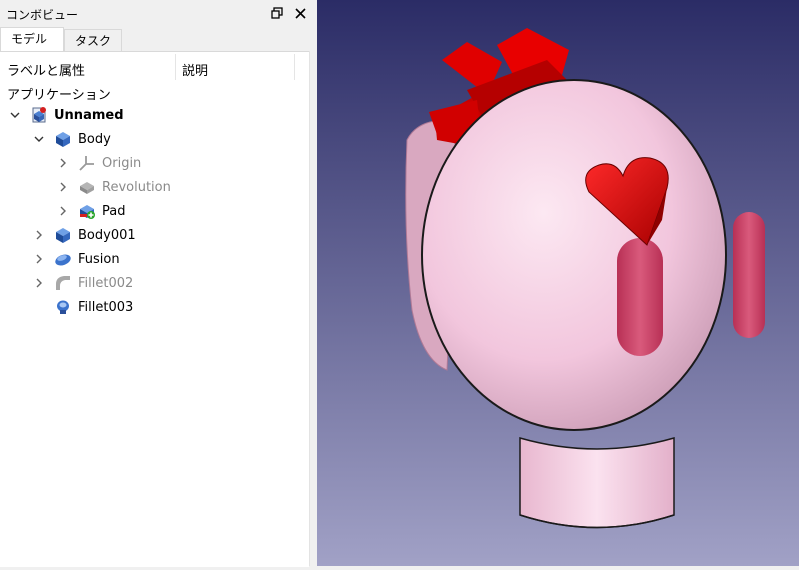 The image size is (799, 570). I want to click on tree-item-label: Fillet003, so click(106, 307).